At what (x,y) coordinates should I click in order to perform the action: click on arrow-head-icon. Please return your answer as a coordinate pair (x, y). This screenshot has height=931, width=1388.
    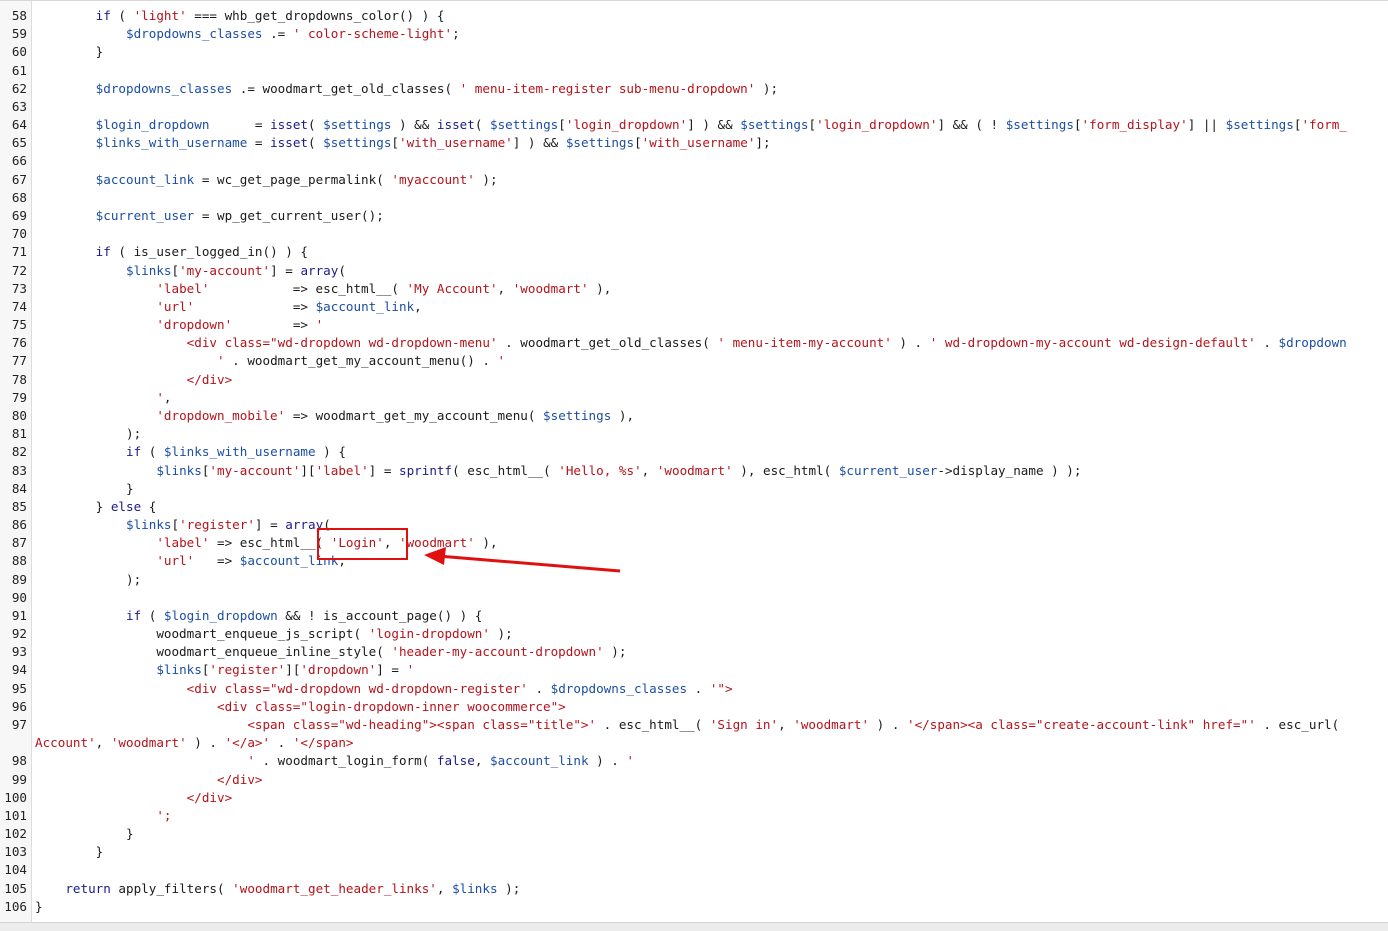
    Looking at the image, I should click on (435, 556).